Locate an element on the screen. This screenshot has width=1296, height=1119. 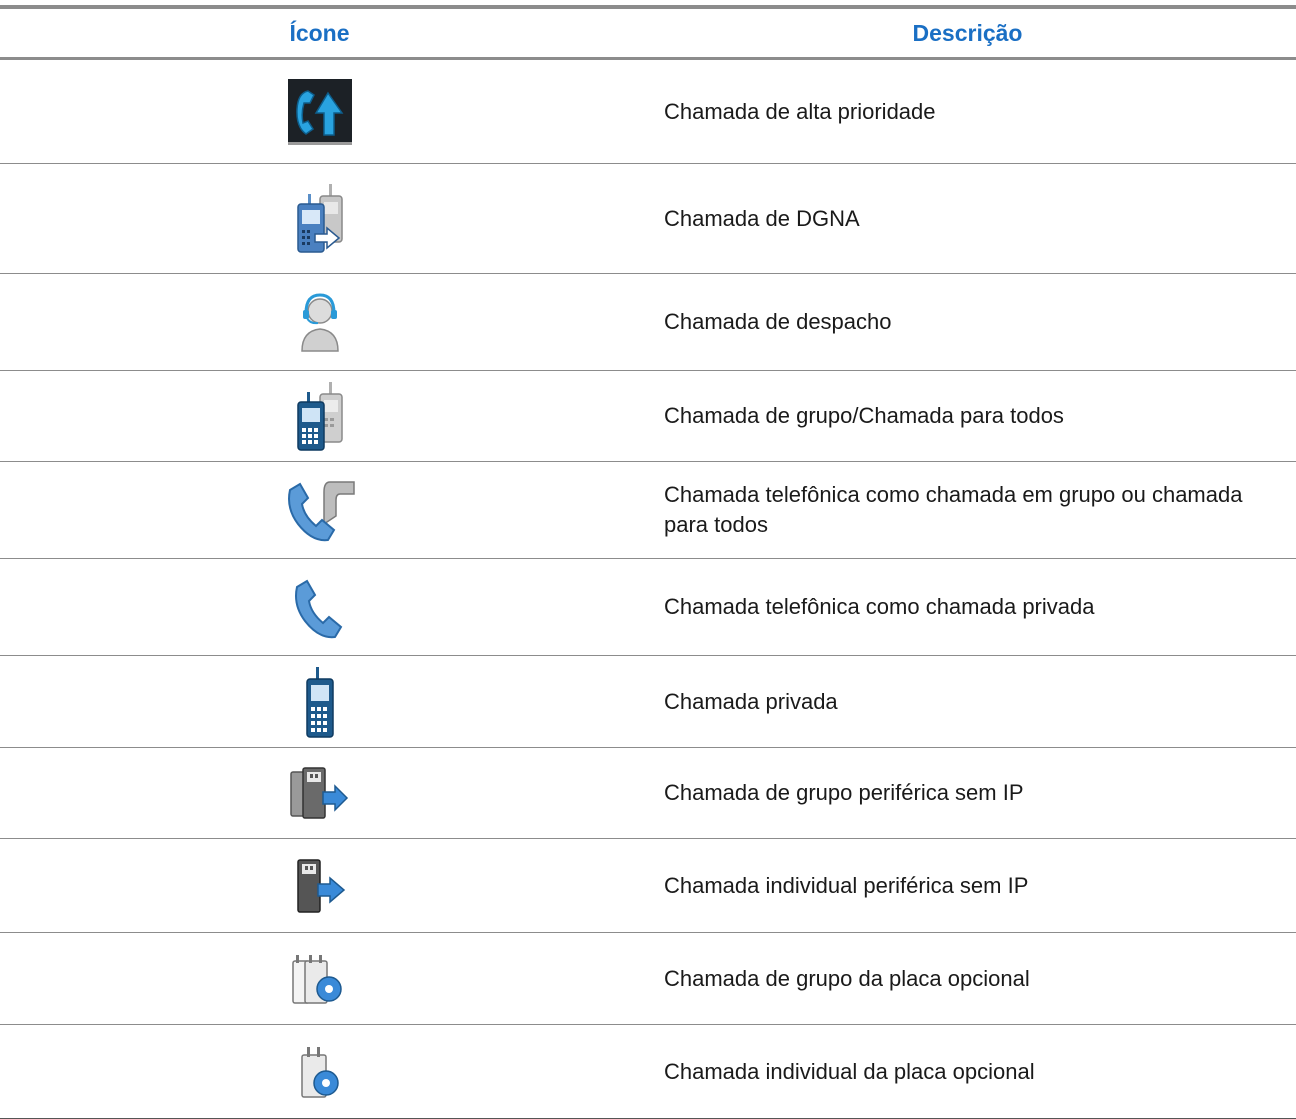
table-row: Chamada de grupo/Chamada para todos is located at coordinates (648, 416).